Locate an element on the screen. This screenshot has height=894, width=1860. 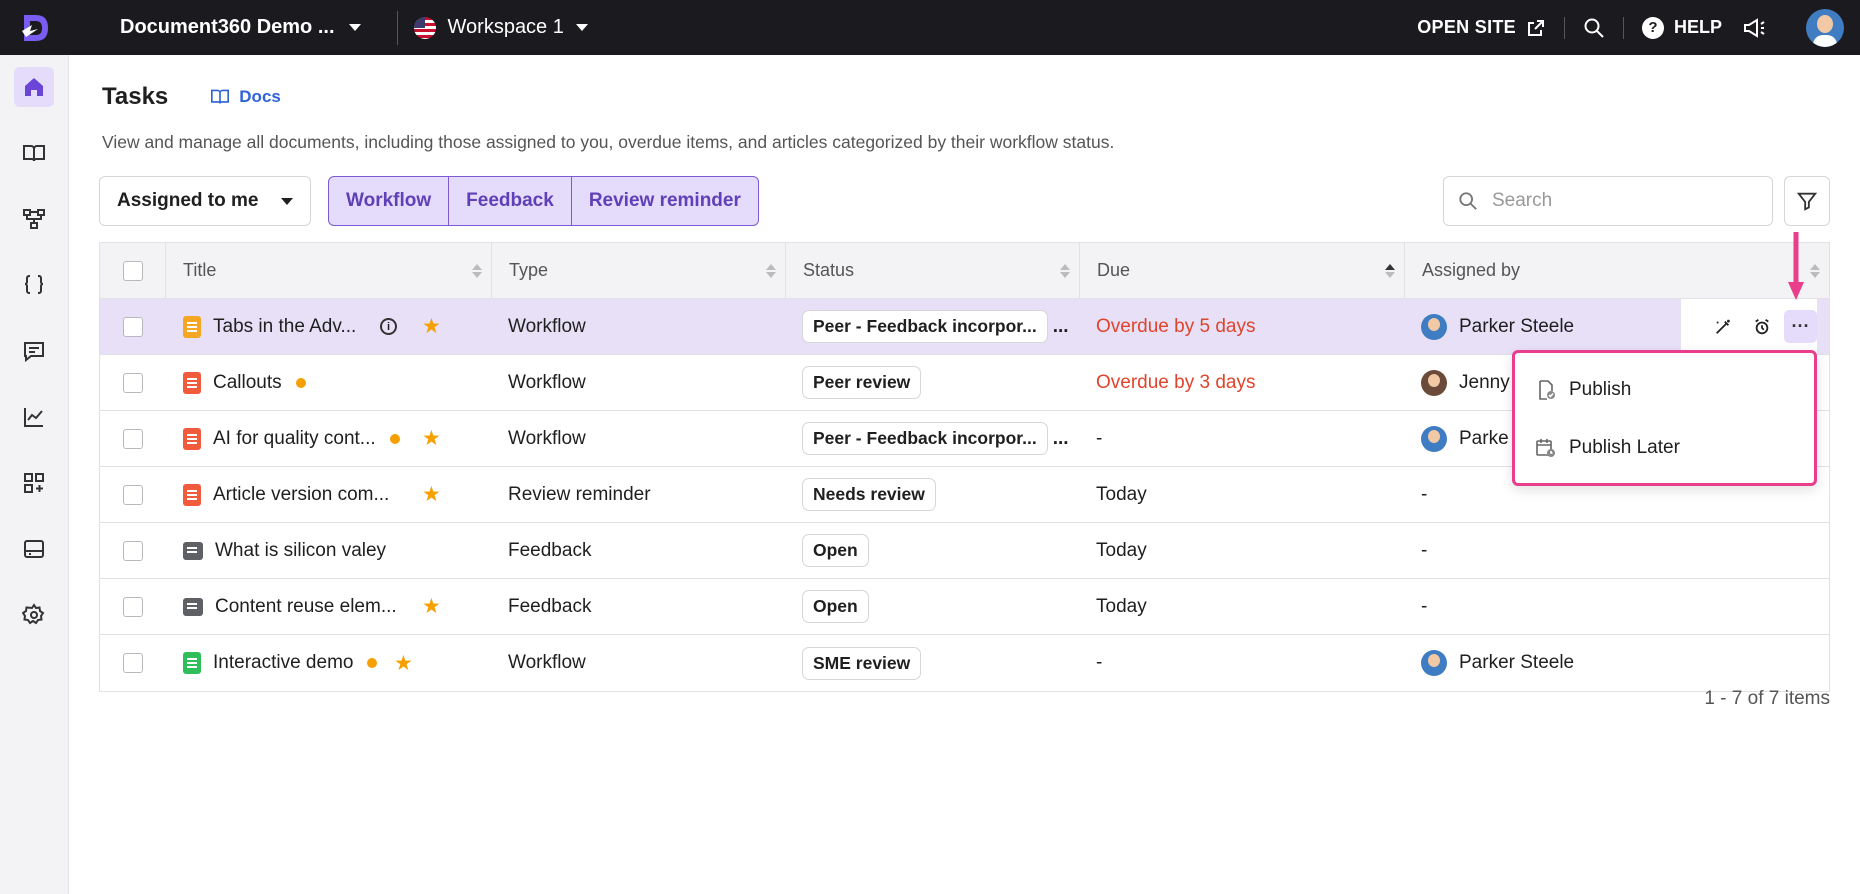
column-status: Status is located at coordinates (933, 270).